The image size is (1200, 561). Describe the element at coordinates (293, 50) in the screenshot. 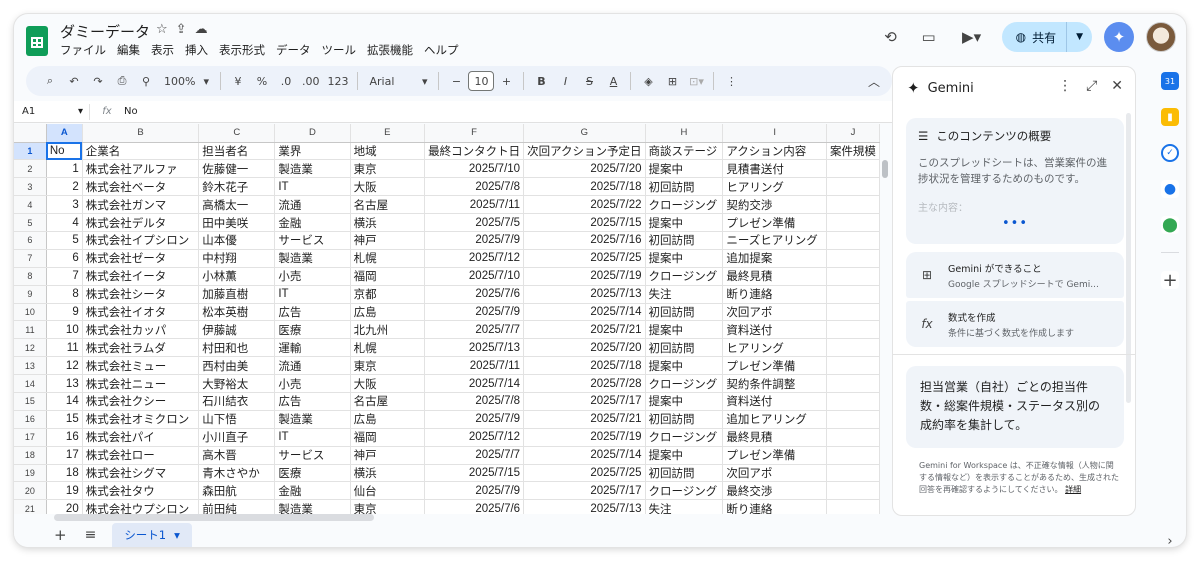

I see `menu-item: データ` at that location.